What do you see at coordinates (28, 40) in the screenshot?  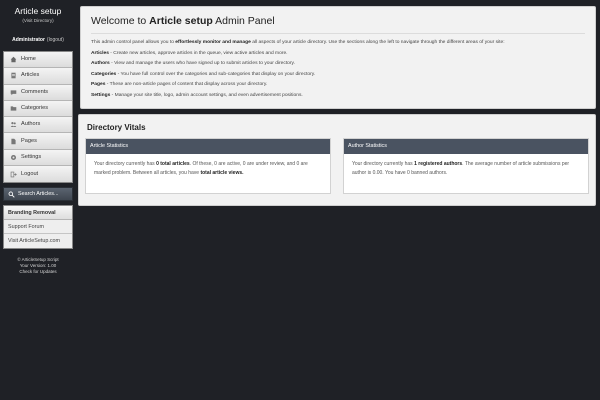 I see `admin-label: Administrator` at bounding box center [28, 40].